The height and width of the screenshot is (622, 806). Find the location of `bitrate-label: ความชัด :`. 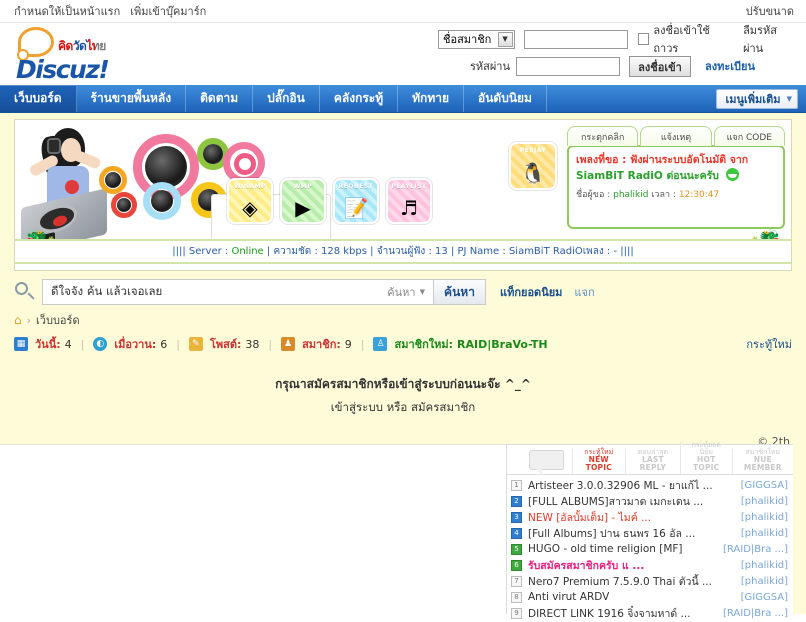

bitrate-label: ความชัด : is located at coordinates (295, 251).